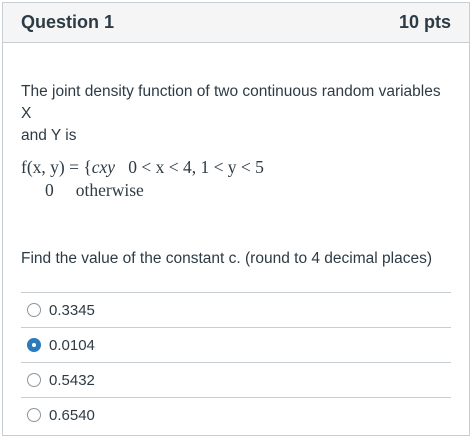 The height and width of the screenshot is (440, 474). Describe the element at coordinates (236, 344) in the screenshot. I see `answer-option: 0.0104` at that location.